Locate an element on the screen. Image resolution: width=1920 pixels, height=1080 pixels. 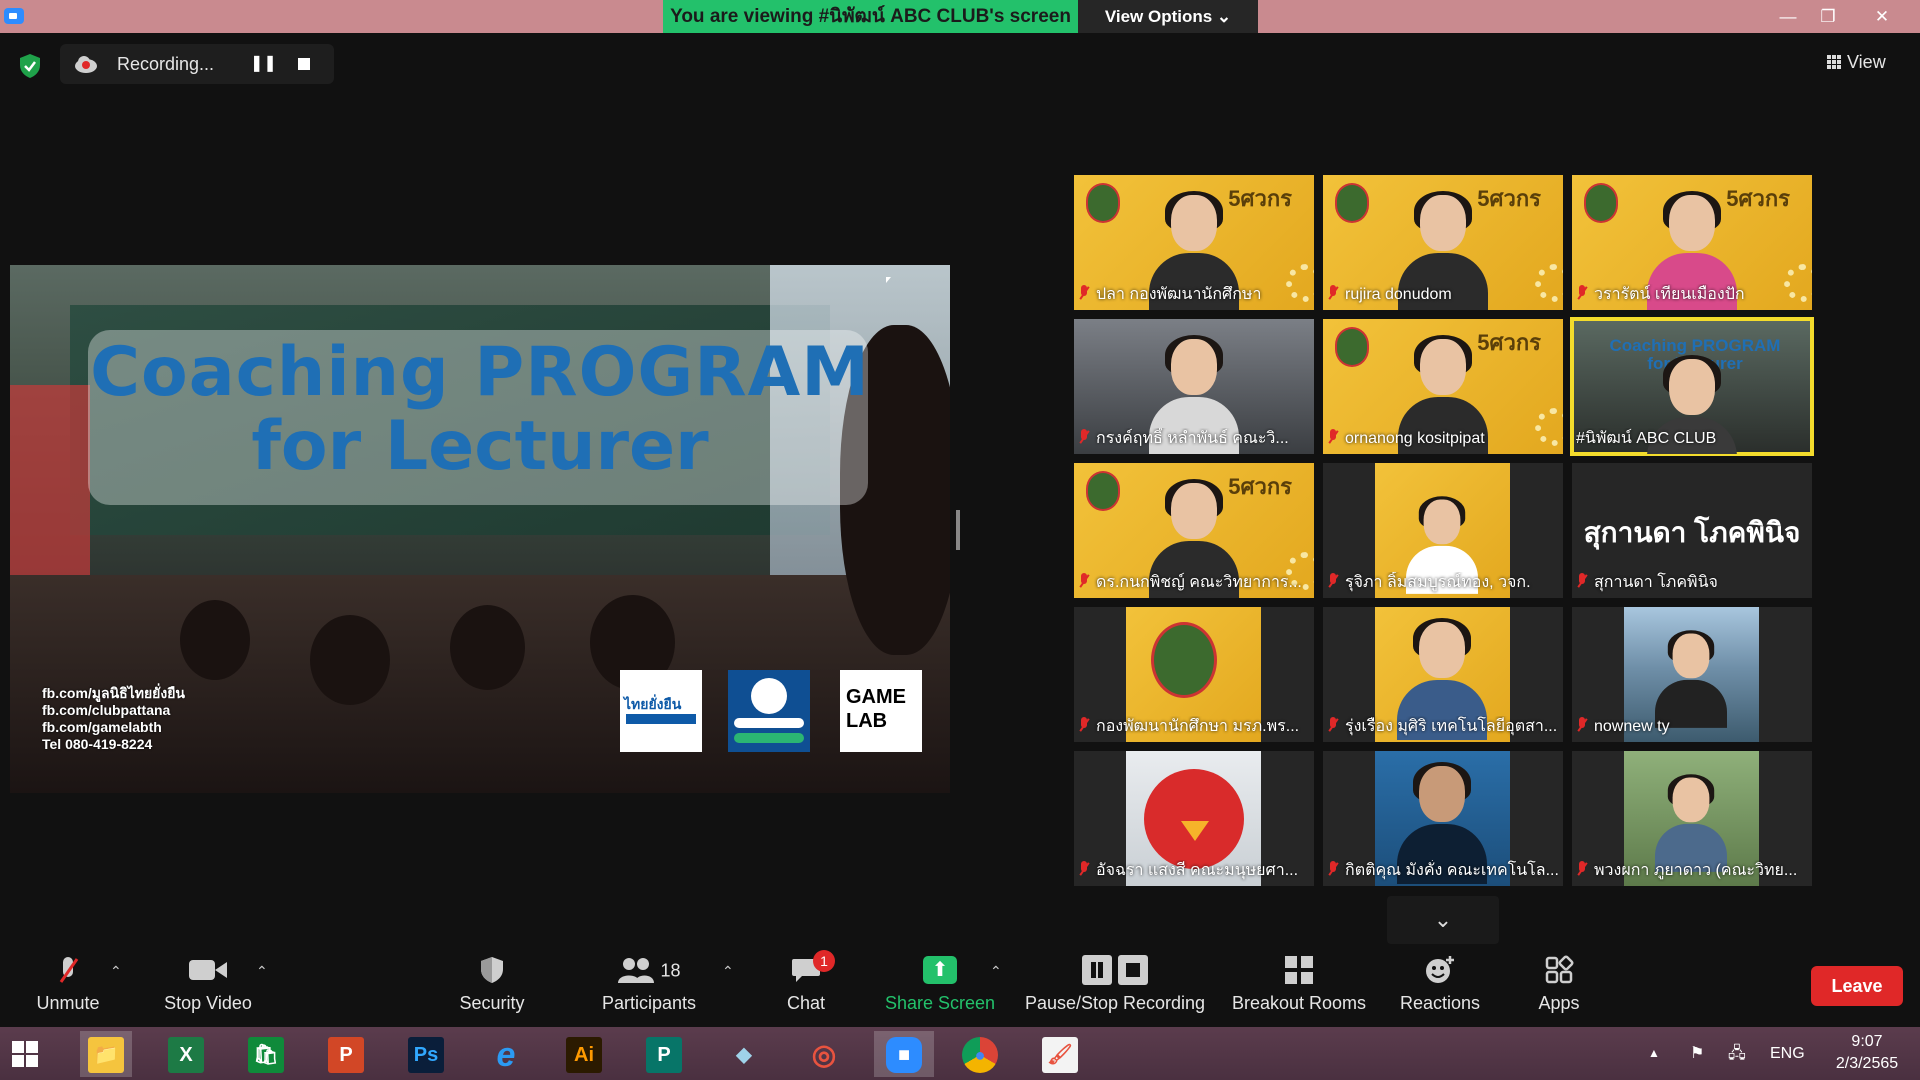
breakout-rooms-label: Breakout Rooms is located at coordinates (1299, 1003).